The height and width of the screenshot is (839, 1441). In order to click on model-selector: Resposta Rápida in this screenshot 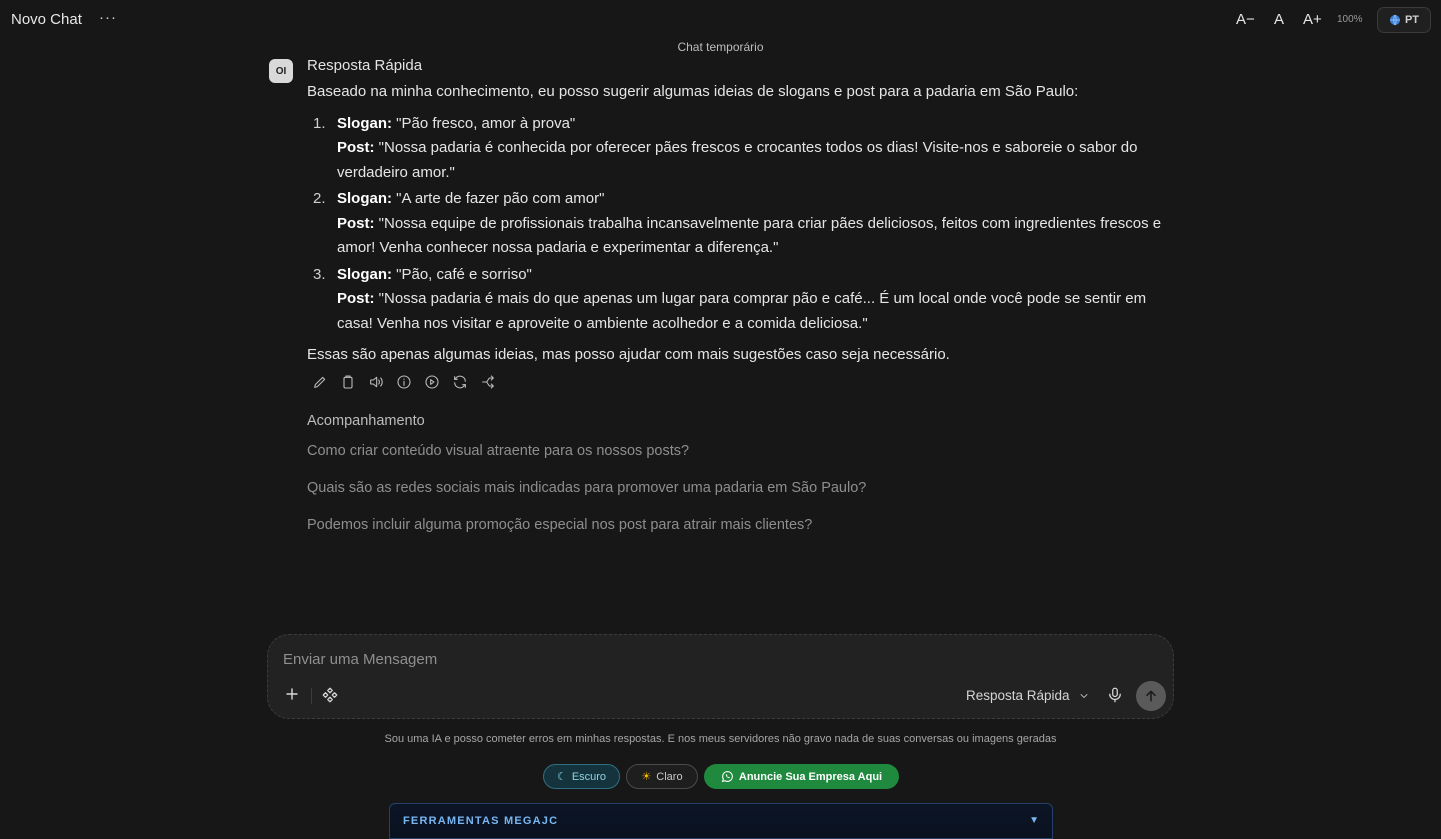, I will do `click(1028, 695)`.